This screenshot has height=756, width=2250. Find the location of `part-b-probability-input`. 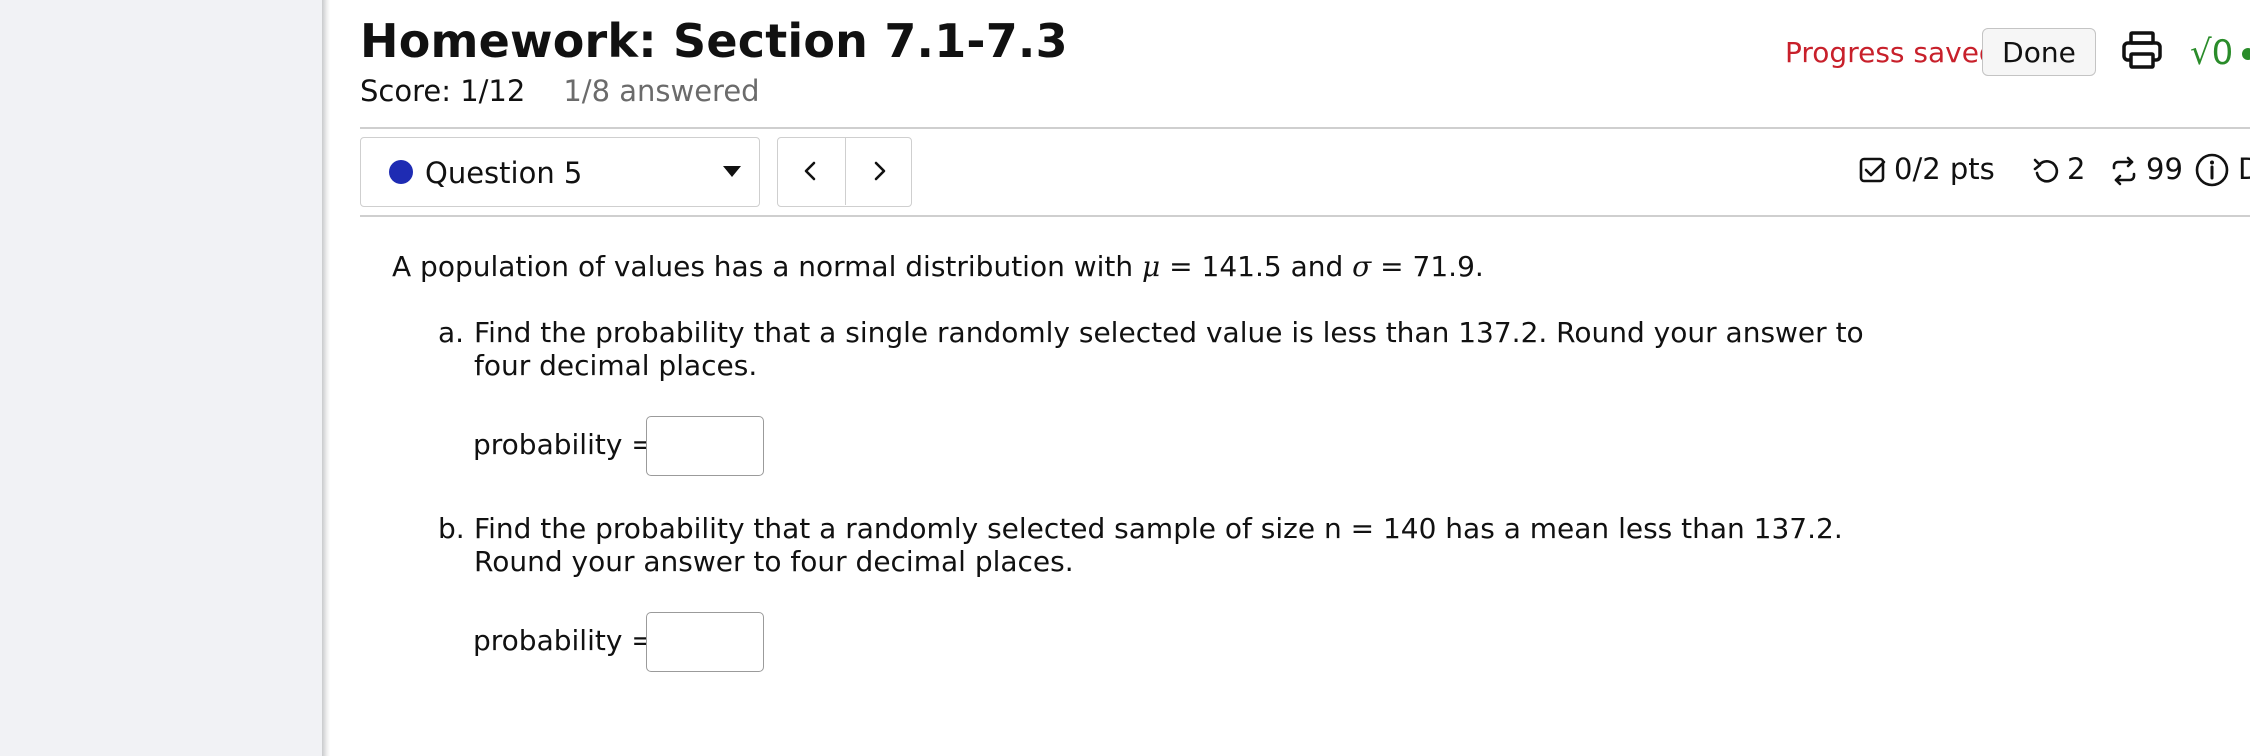

part-b-probability-input is located at coordinates (705, 642).